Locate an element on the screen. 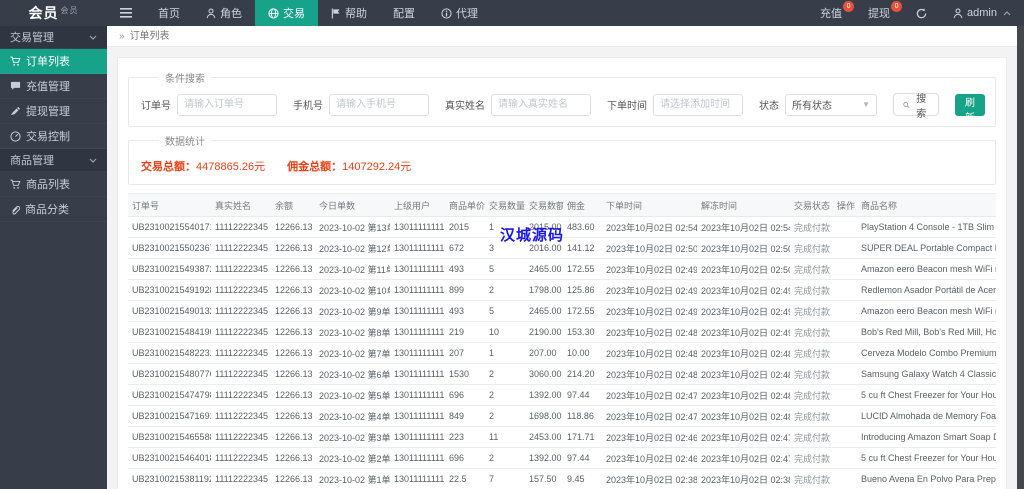 This screenshot has height=489, width=1024. cell-commission: 118.86 is located at coordinates (582, 416).